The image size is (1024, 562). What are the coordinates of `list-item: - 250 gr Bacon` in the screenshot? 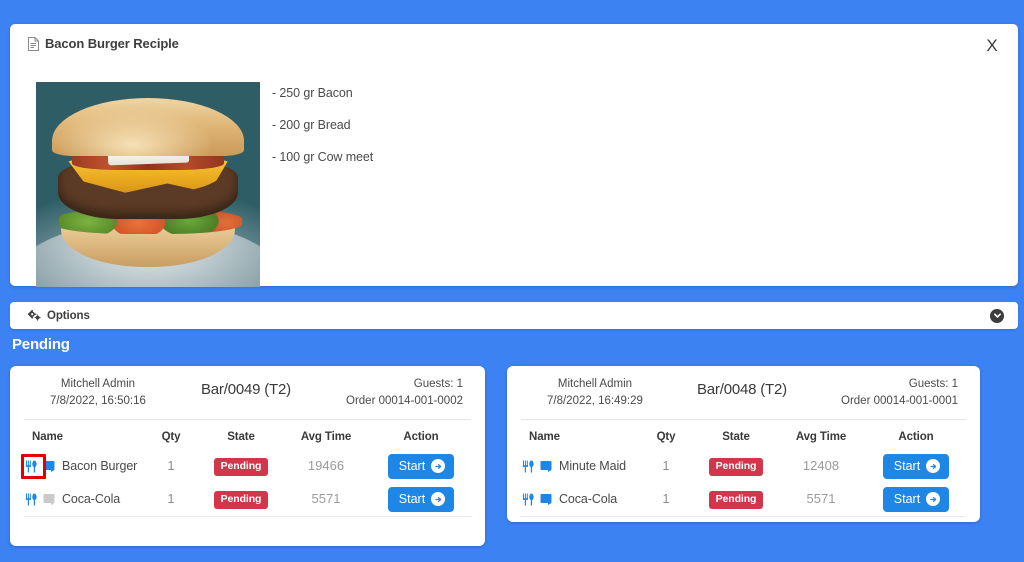 It's located at (312, 93).